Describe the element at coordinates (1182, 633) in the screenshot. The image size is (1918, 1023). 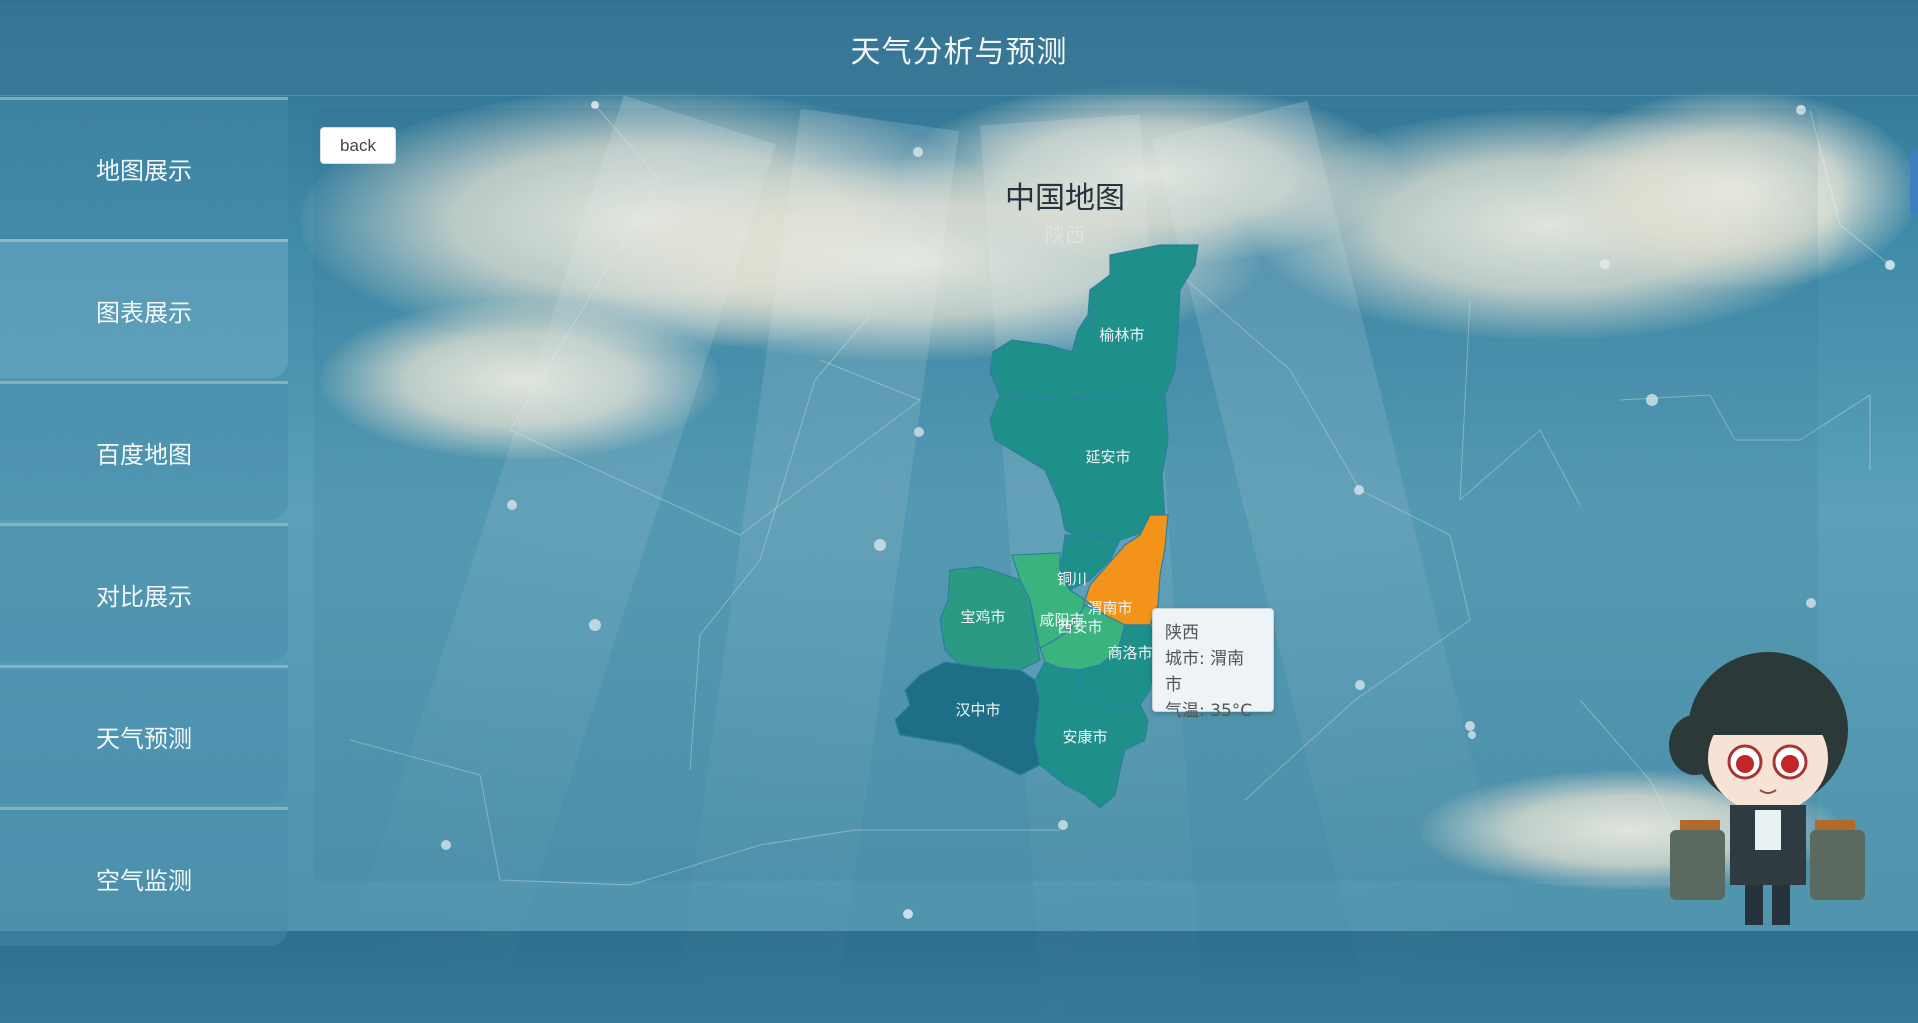
I see `tooltip-province: 陕西` at that location.